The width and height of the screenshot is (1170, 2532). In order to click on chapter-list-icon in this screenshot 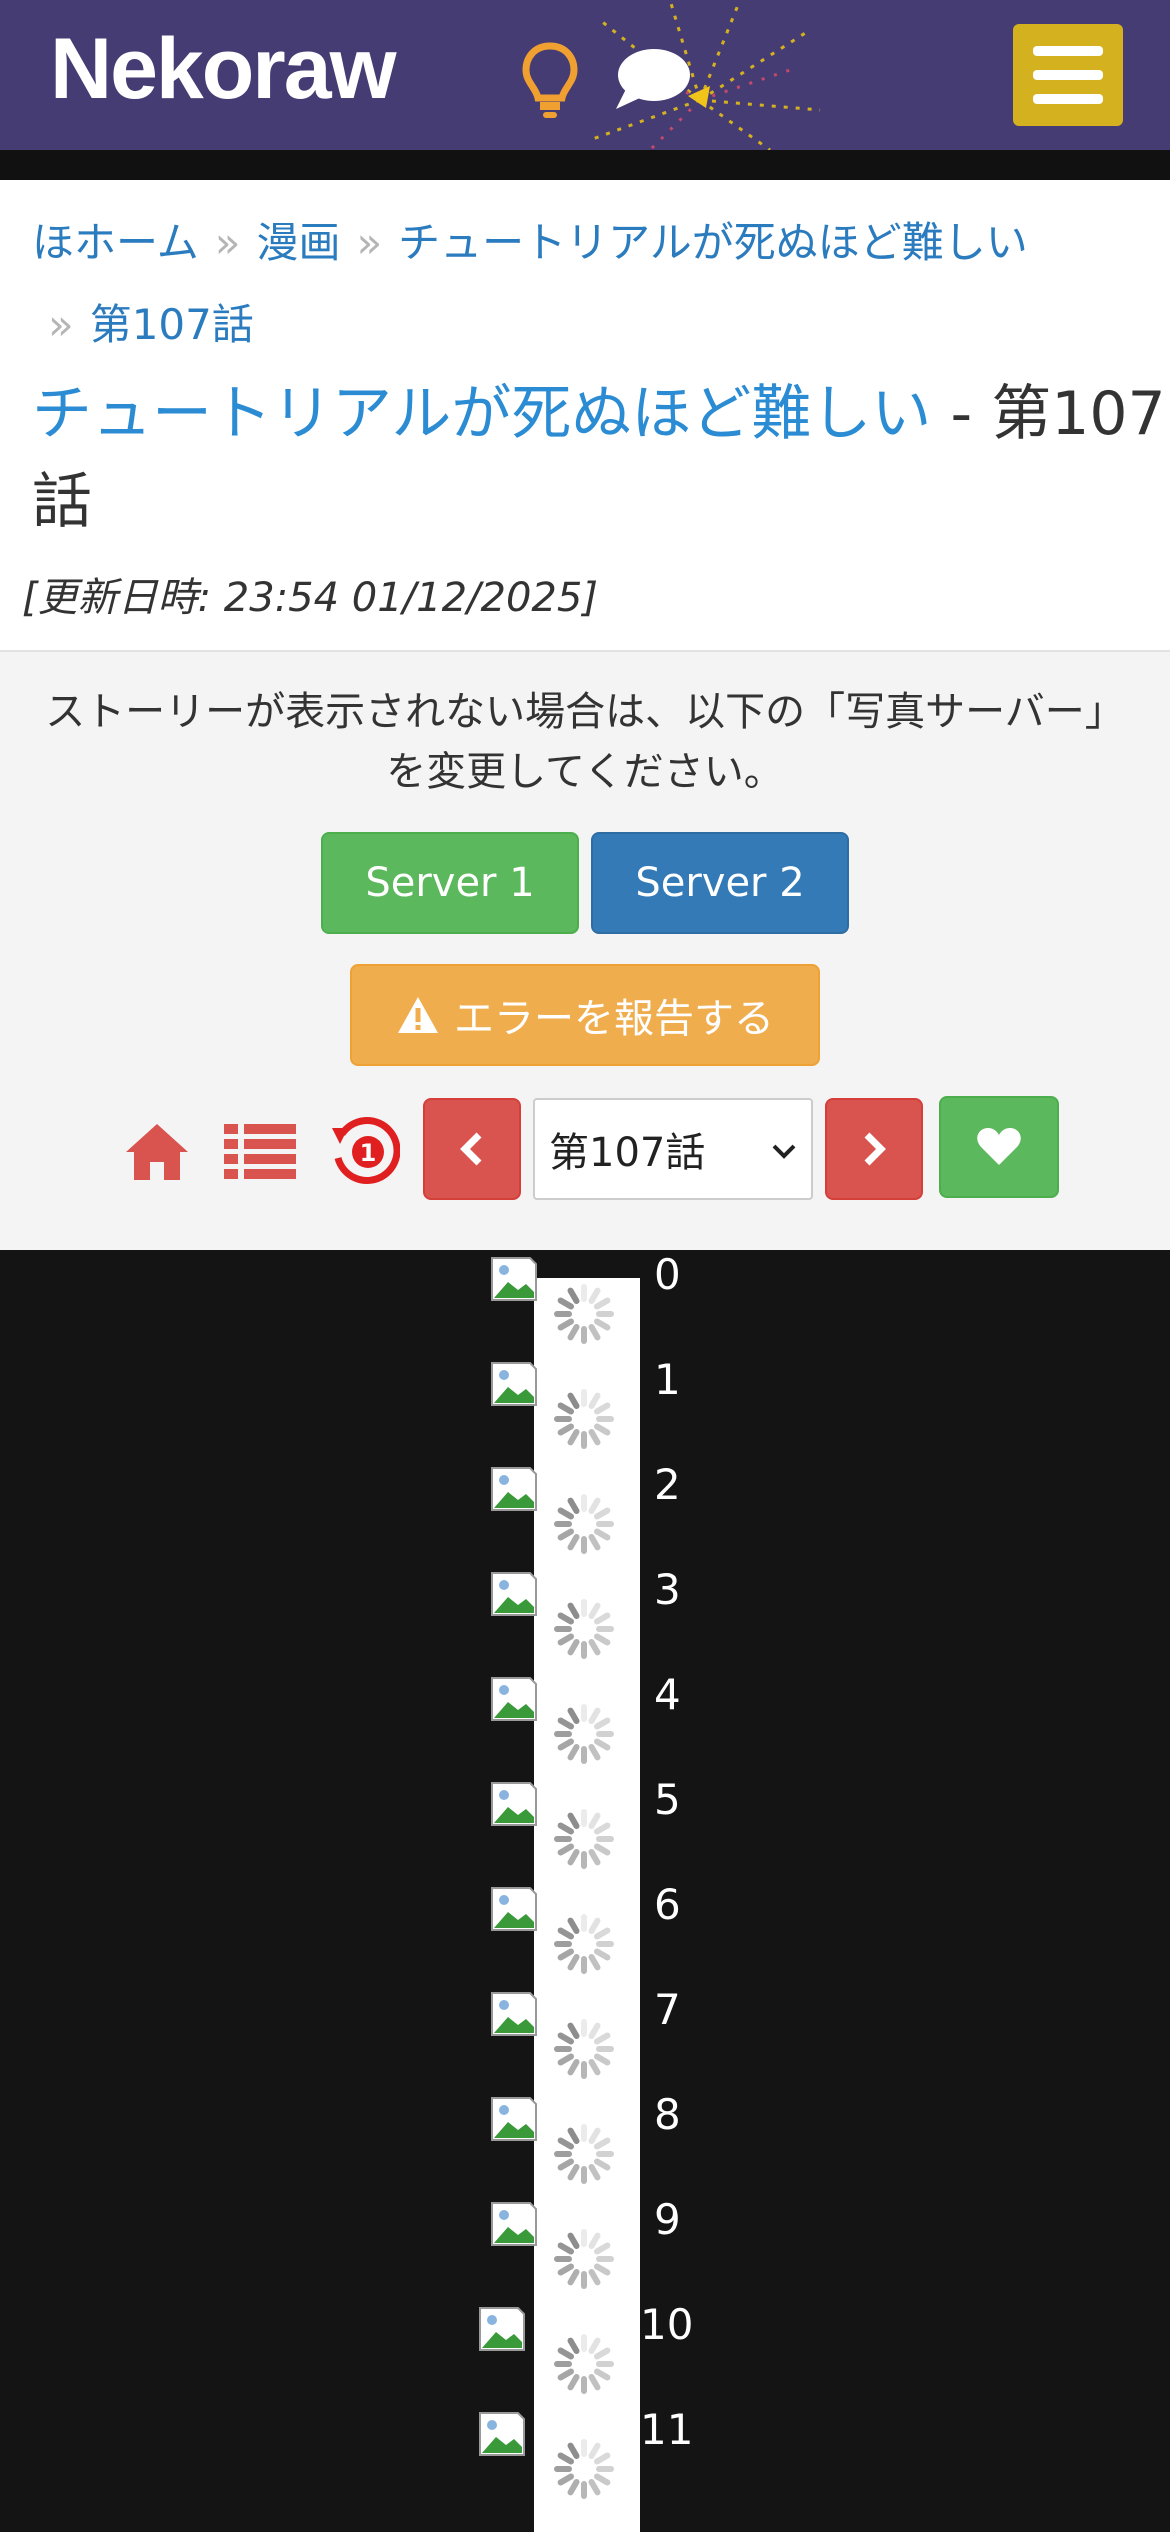, I will do `click(260, 1150)`.